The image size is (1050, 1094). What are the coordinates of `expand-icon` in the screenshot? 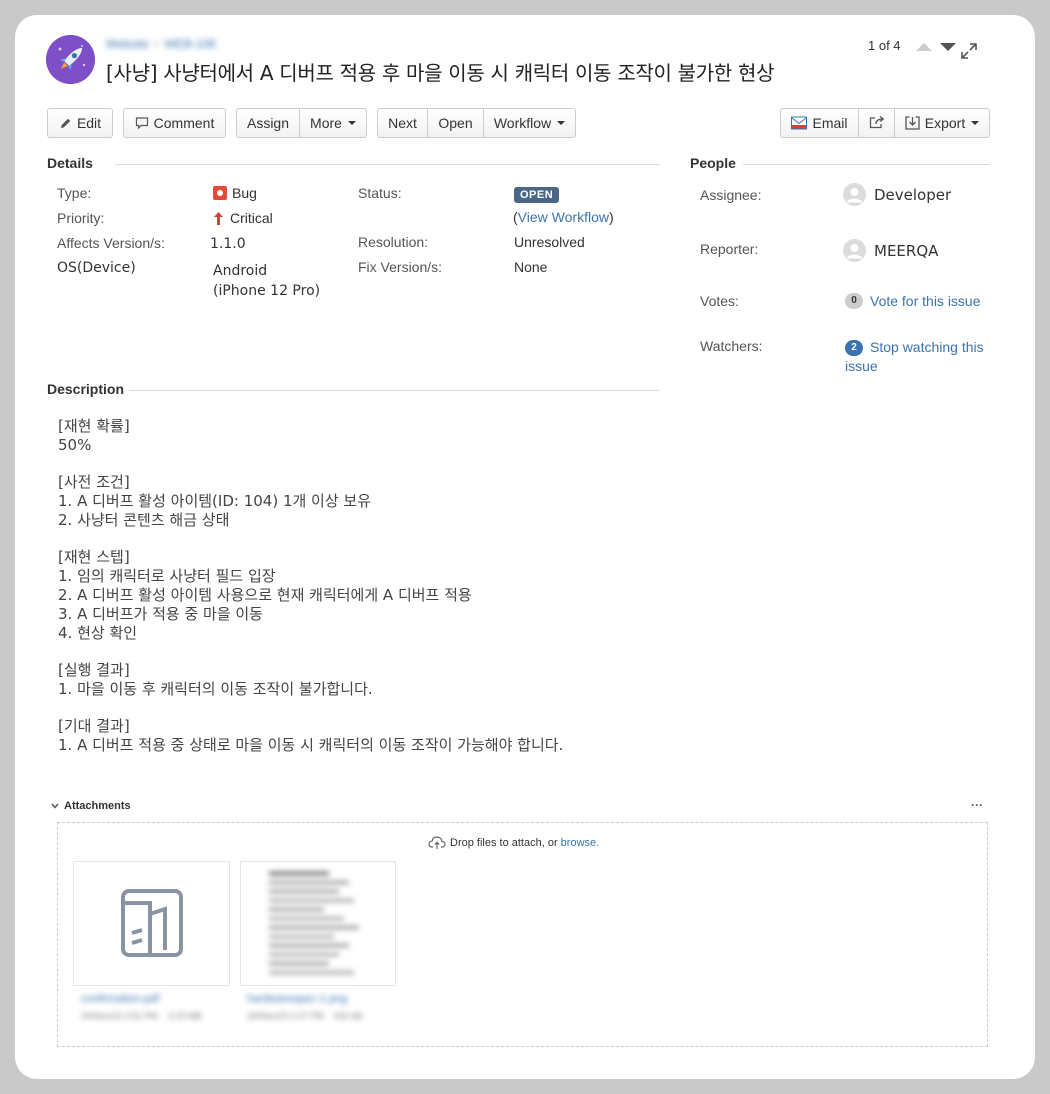 It's located at (969, 51).